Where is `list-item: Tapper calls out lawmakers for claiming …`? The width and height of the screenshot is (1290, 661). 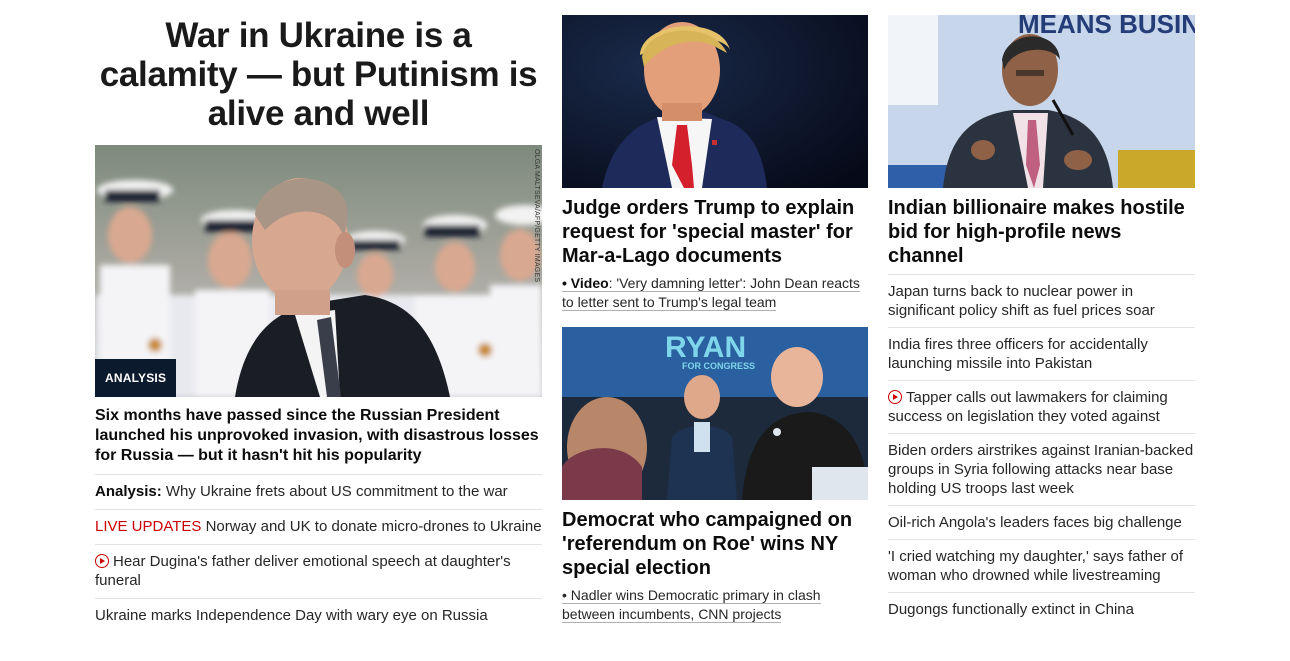
list-item: Tapper calls out lawmakers for claiming … is located at coordinates (1041, 406).